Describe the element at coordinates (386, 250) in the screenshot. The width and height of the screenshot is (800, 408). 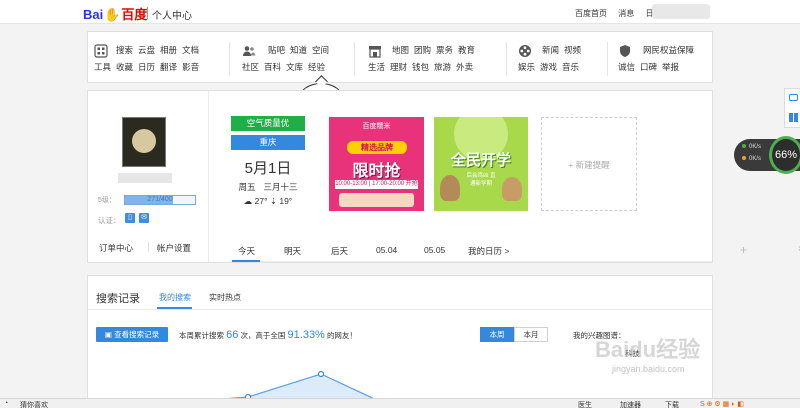
I see `tab-date: 05.04` at that location.